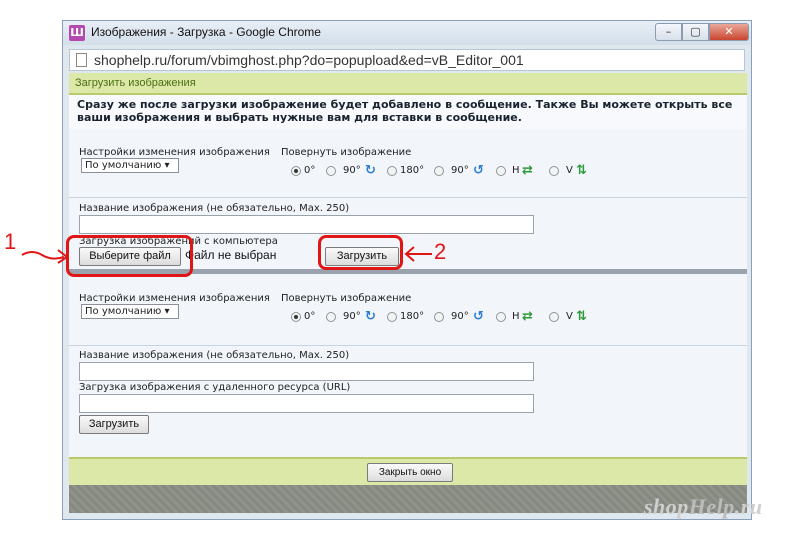 Image resolution: width=800 pixels, height=537 pixels. What do you see at coordinates (408, 84) in the screenshot?
I see `upload-header: Загрузить изображения` at bounding box center [408, 84].